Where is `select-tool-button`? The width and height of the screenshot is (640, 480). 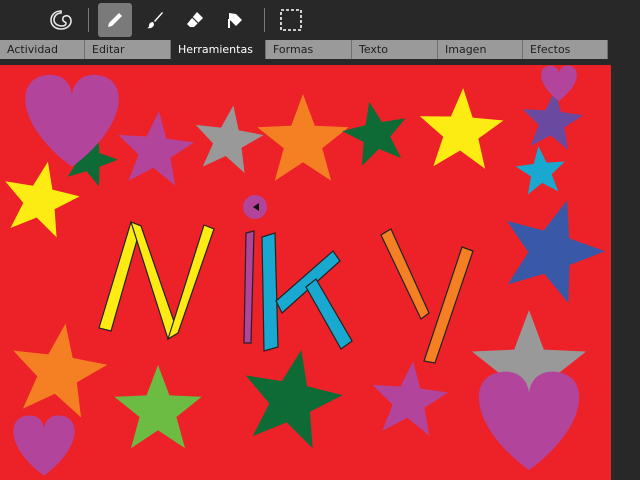 select-tool-button is located at coordinates (291, 20).